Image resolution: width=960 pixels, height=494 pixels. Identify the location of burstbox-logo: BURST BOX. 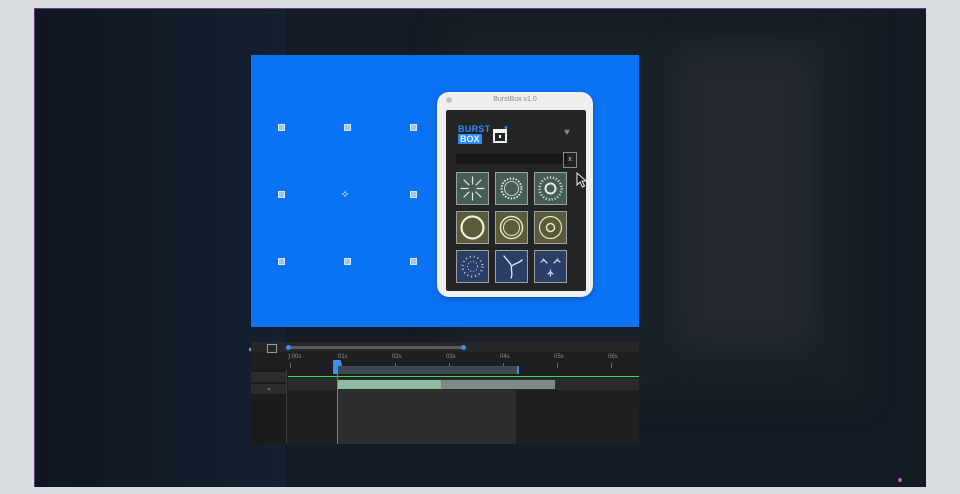
(486, 136).